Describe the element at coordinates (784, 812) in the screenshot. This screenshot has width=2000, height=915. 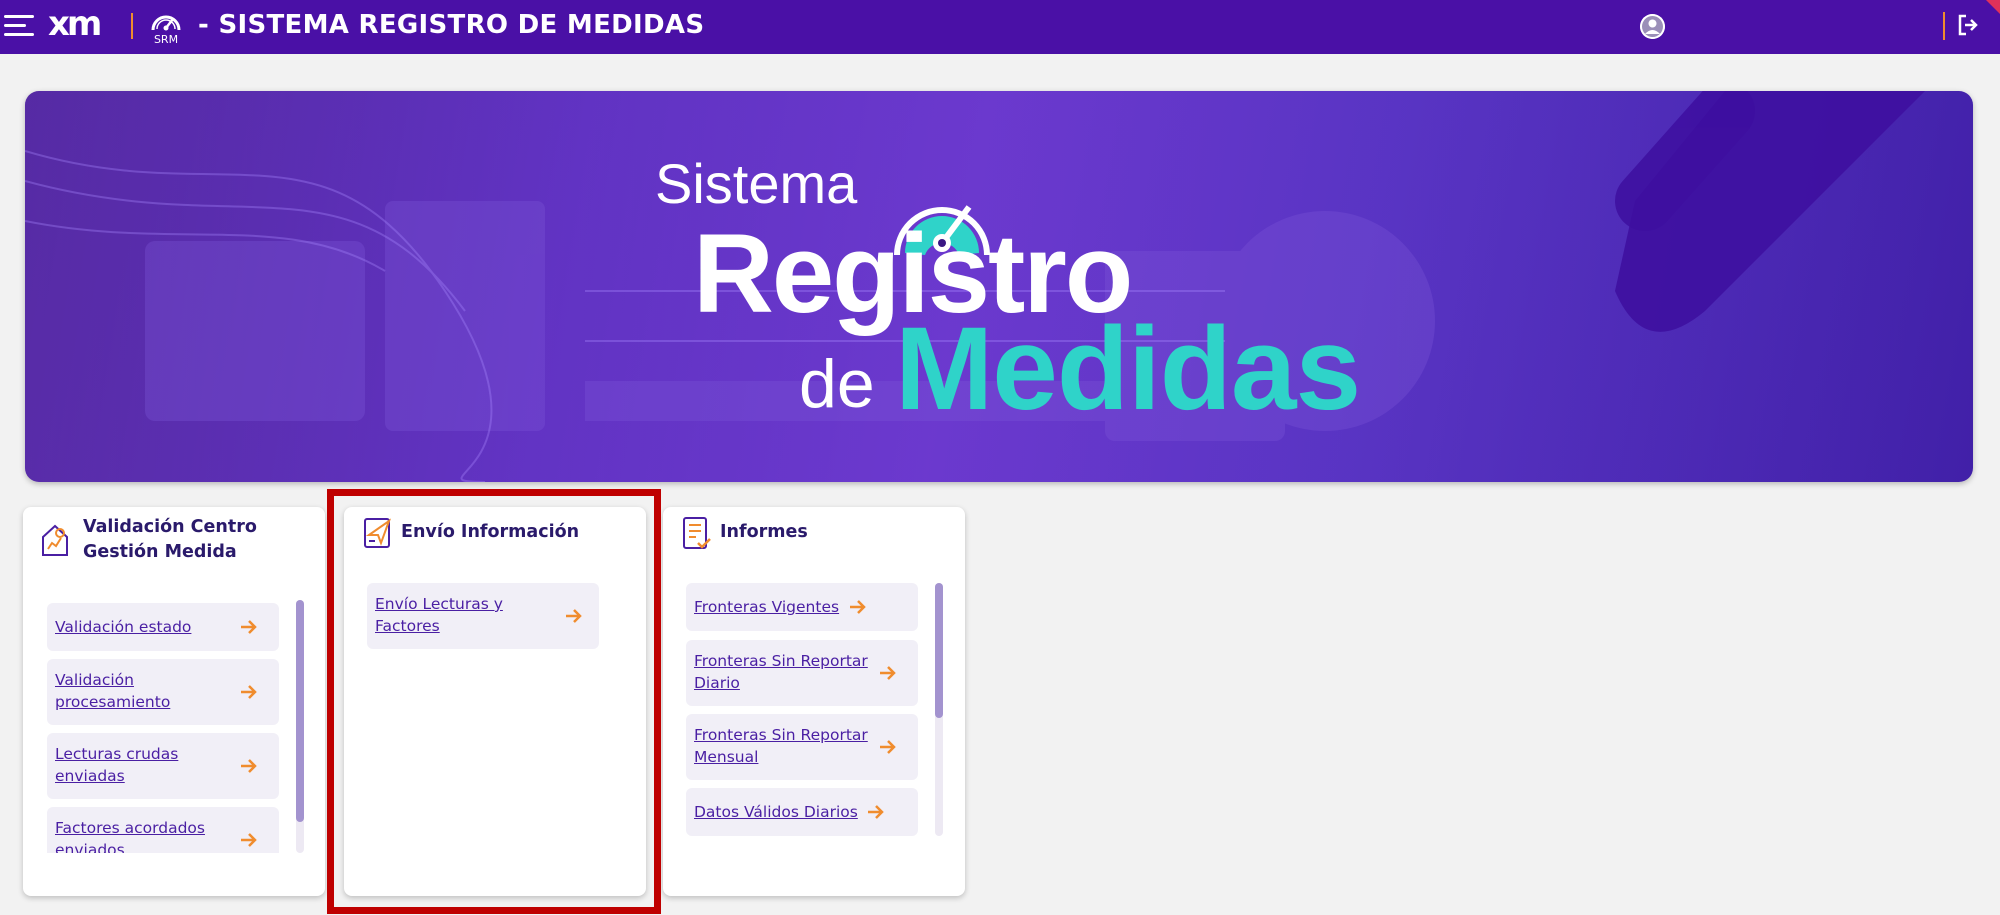
I see `menu-item-label: Datos Válidos Diarios` at that location.